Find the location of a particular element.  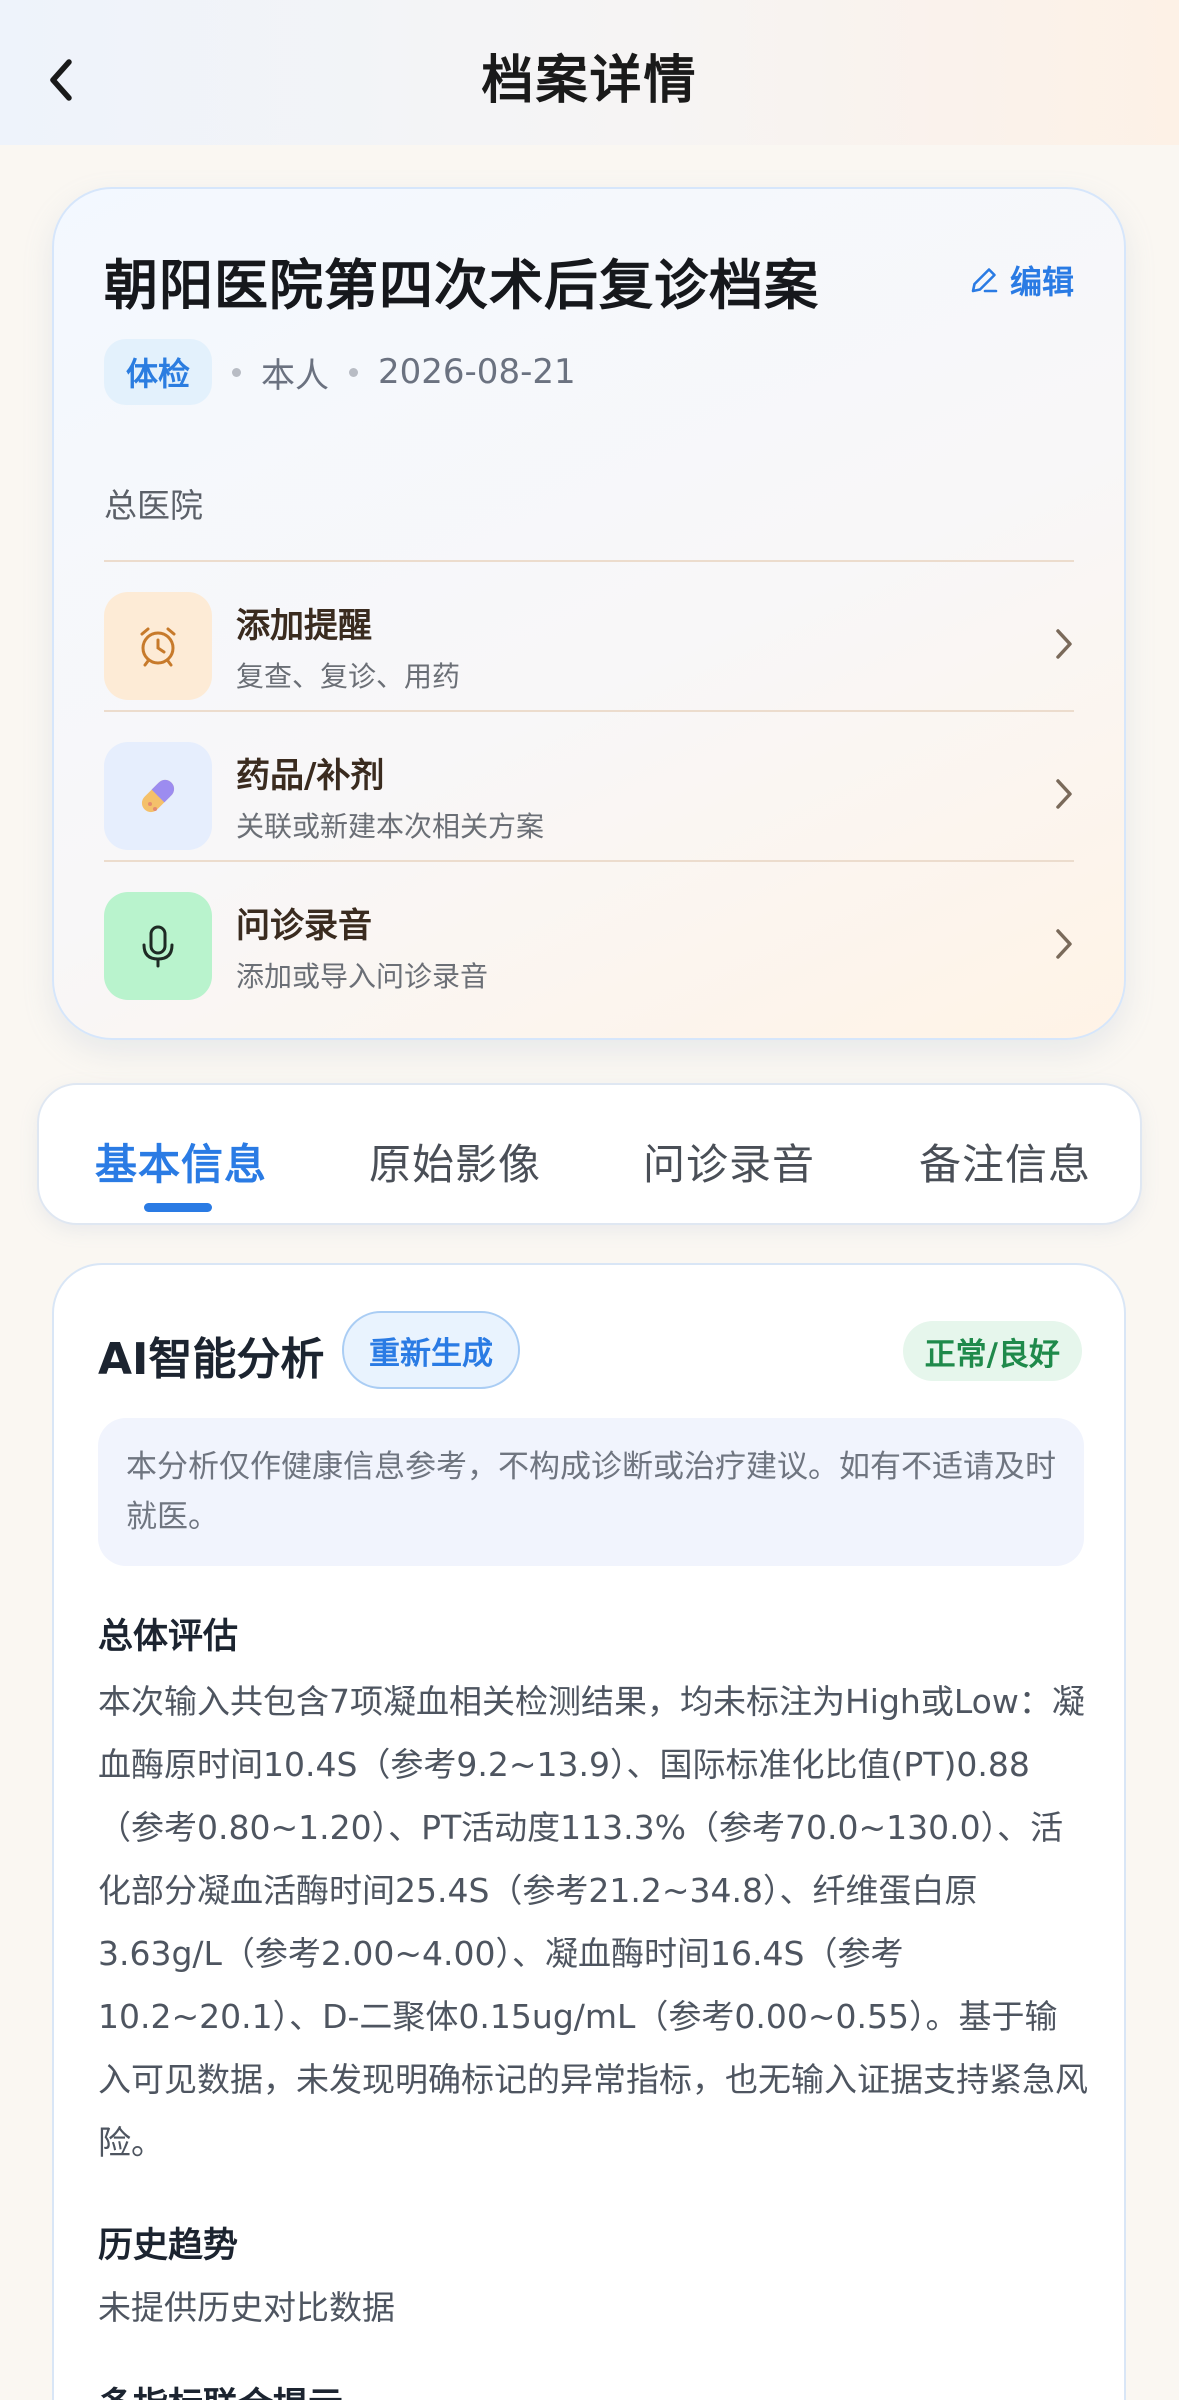

disclaimer-box: 本分析仅作健康信息参考，不构成诊断或治疗建议。如有不适请及时就医。 is located at coordinates (591, 1492).